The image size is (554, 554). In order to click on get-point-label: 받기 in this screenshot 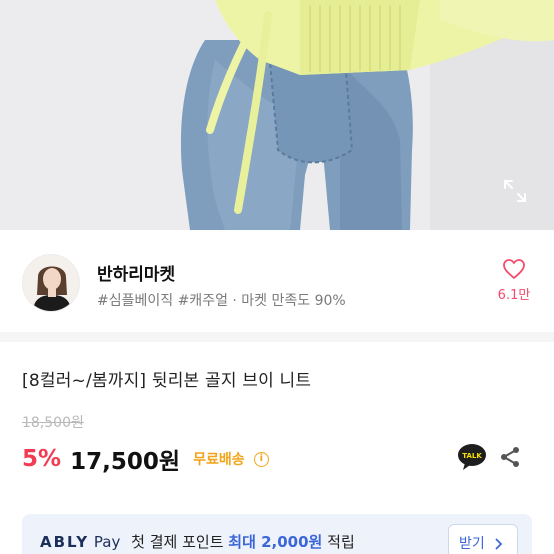, I will do `click(472, 544)`.